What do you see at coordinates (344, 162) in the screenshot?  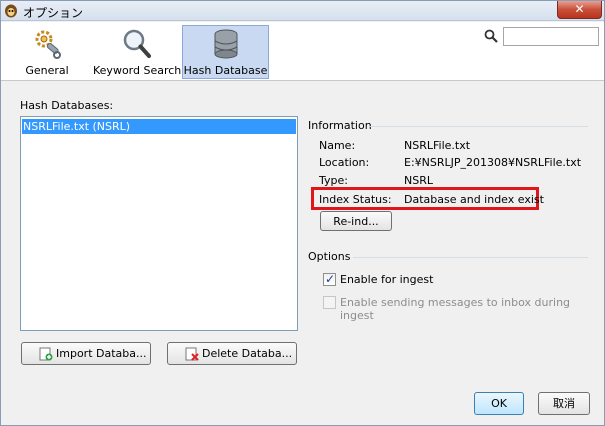 I see `location-label: Location:` at bounding box center [344, 162].